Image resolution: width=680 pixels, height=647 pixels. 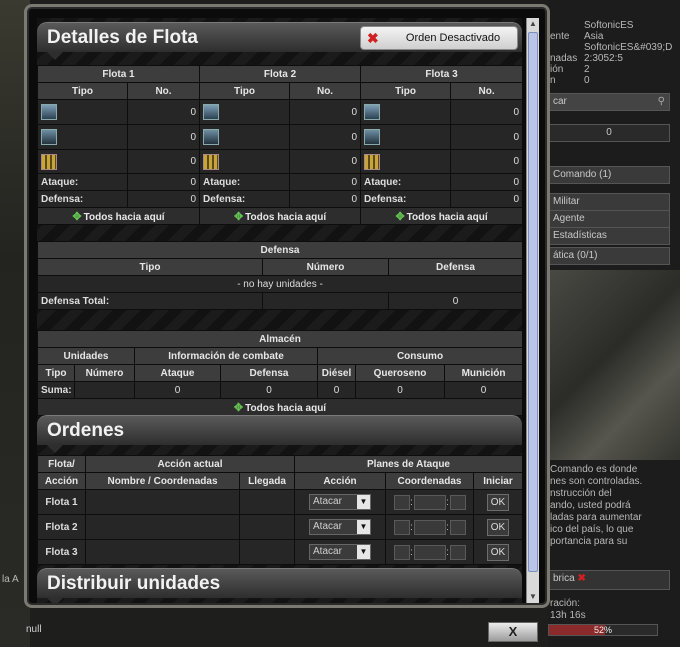 What do you see at coordinates (513, 632) in the screenshot?
I see `close-button: X` at bounding box center [513, 632].